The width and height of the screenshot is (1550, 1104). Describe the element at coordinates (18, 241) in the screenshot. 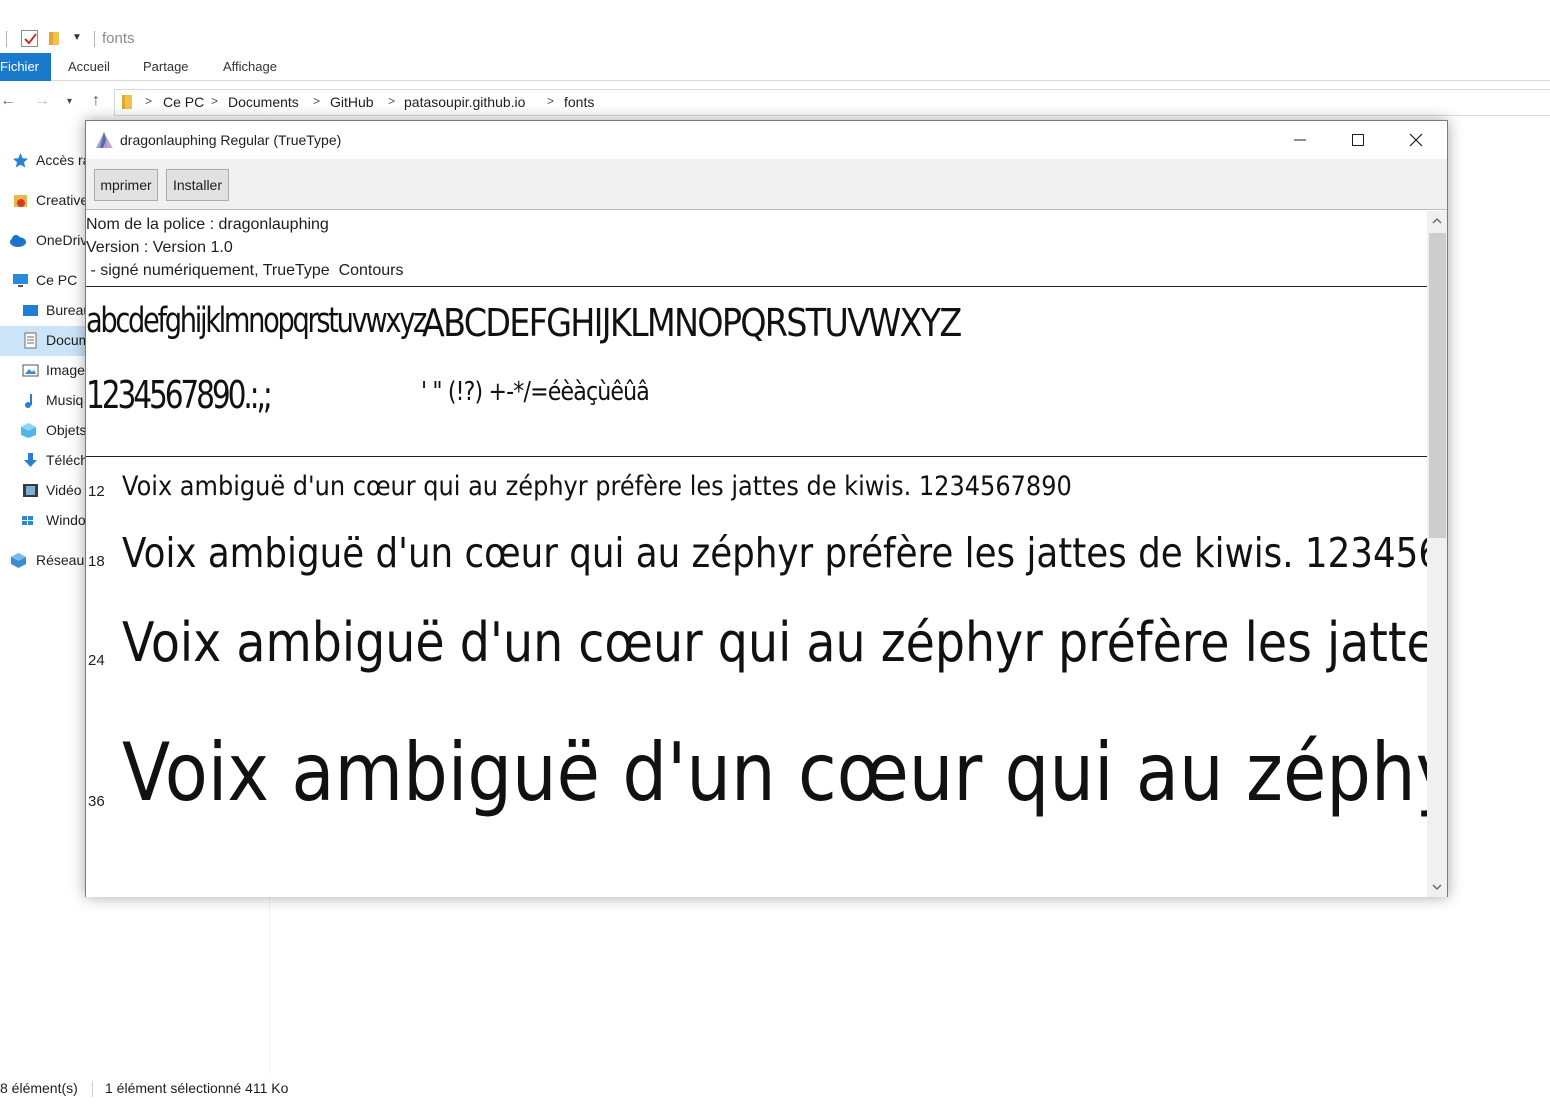

I see `cloud-icon` at that location.